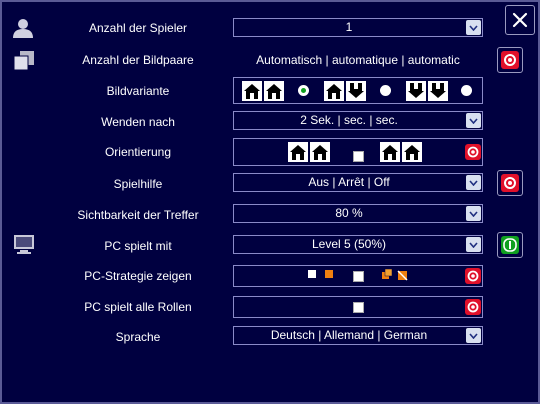 The height and width of the screenshot is (404, 540). Describe the element at coordinates (427, 91) in the screenshot. I see `house-down-icon` at that location.